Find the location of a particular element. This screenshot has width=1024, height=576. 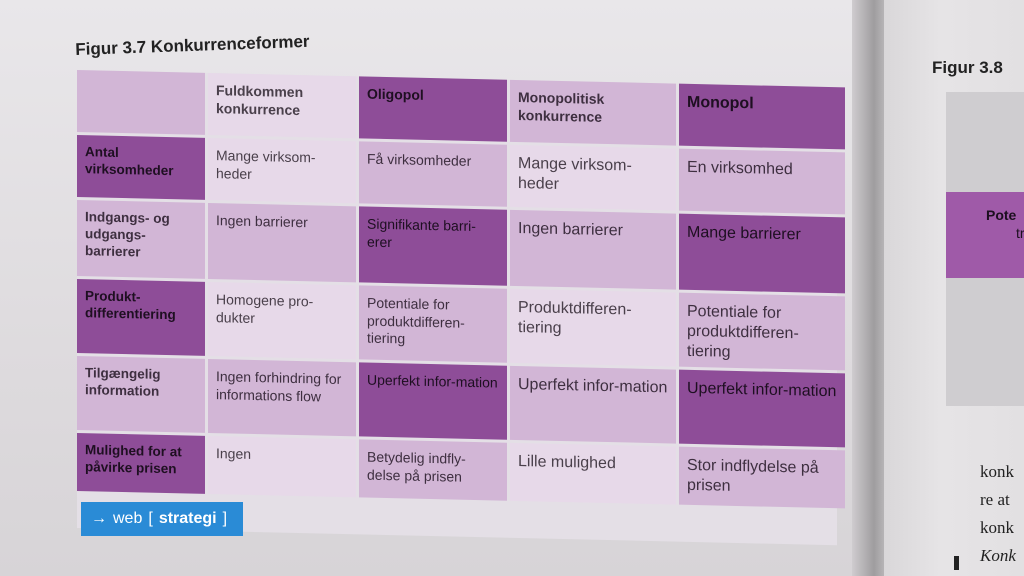

arrow-right-icon: → is located at coordinates (99, 518).